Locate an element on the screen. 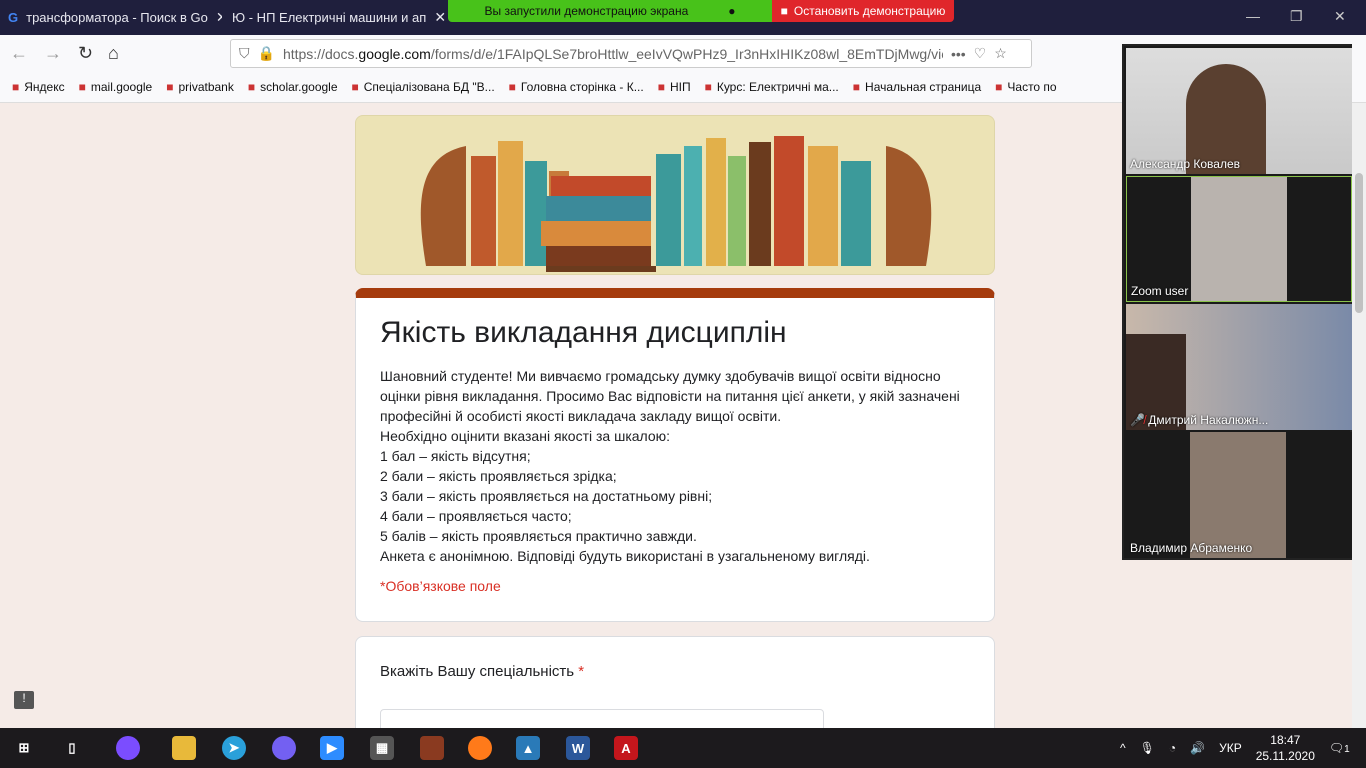 This screenshot has height=768, width=1366. stop-share-button: ■ Остановить демонстрацию is located at coordinates (863, 11).